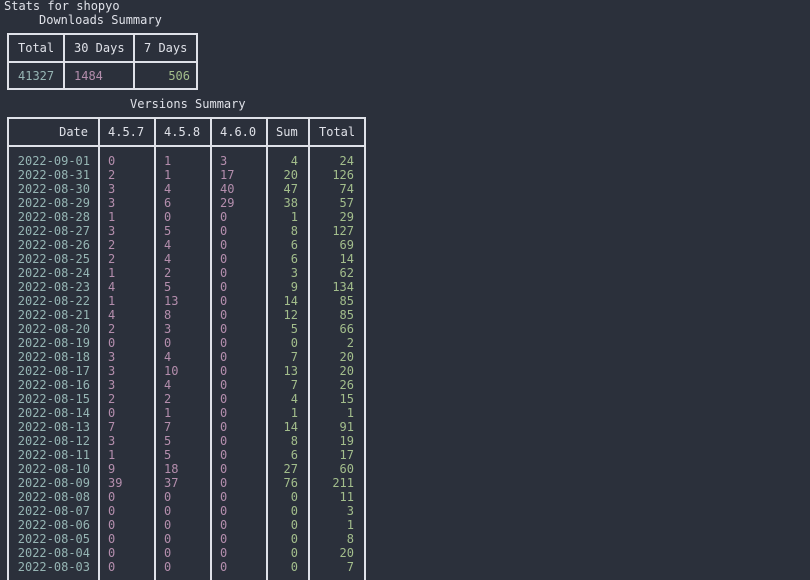 The height and width of the screenshot is (580, 810). I want to click on date-cell: 2022-08-15, so click(53, 399).